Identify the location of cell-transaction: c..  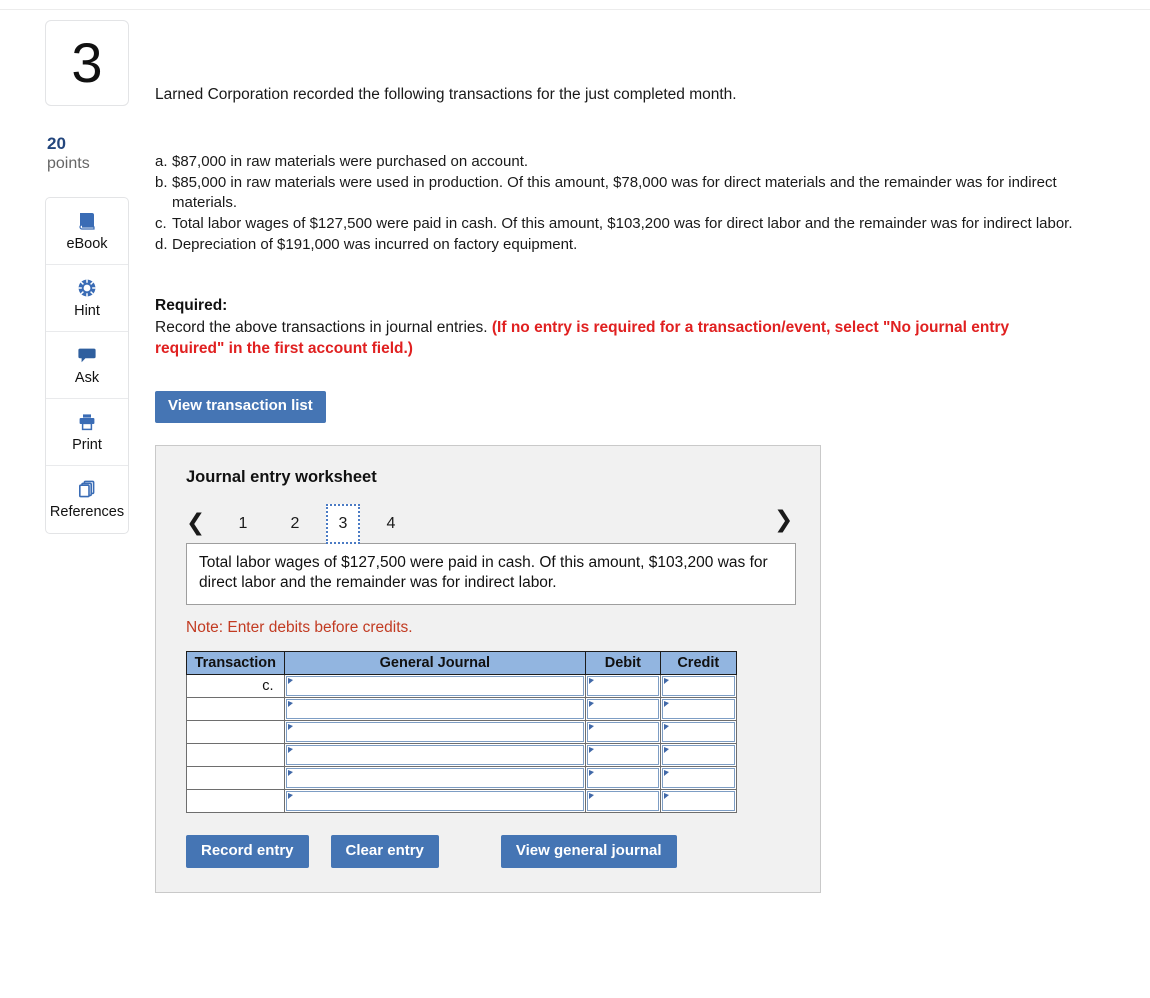
(235, 685).